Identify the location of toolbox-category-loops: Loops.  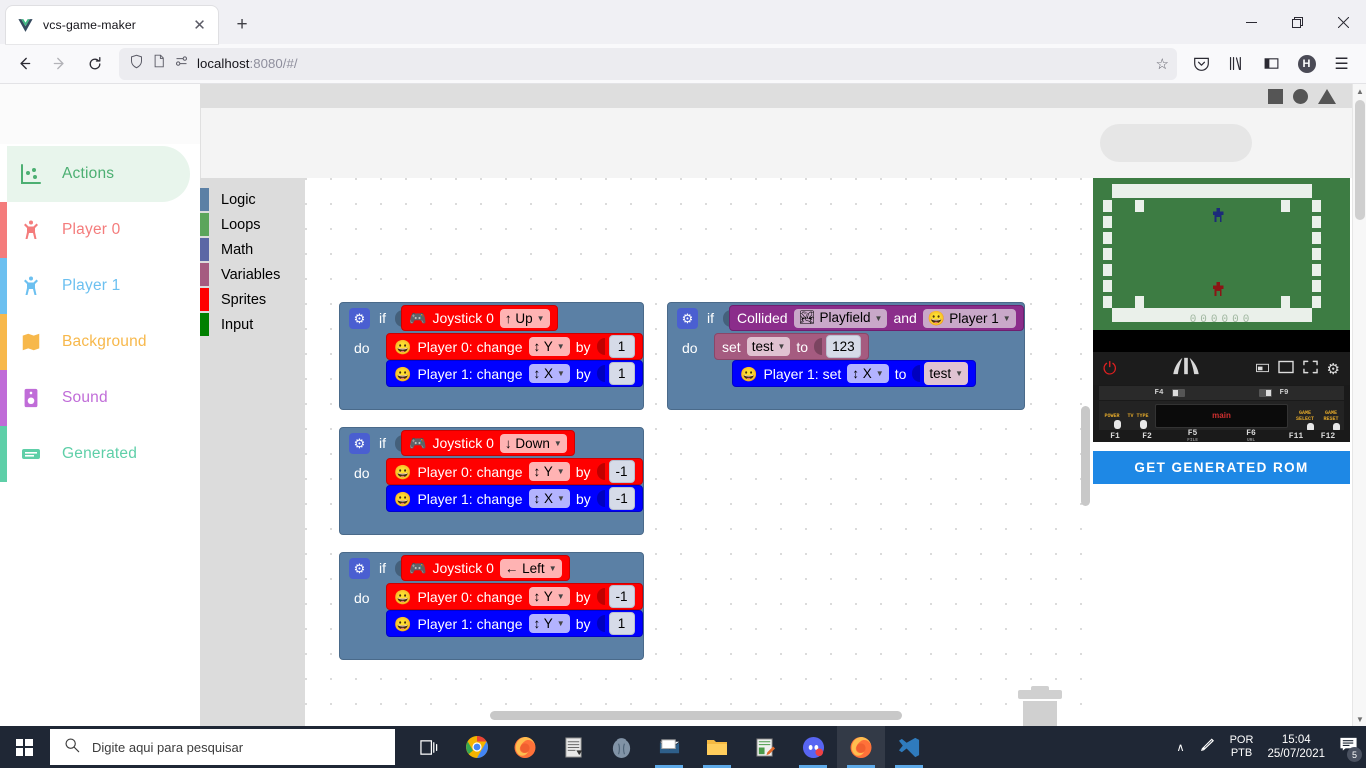
(252, 224).